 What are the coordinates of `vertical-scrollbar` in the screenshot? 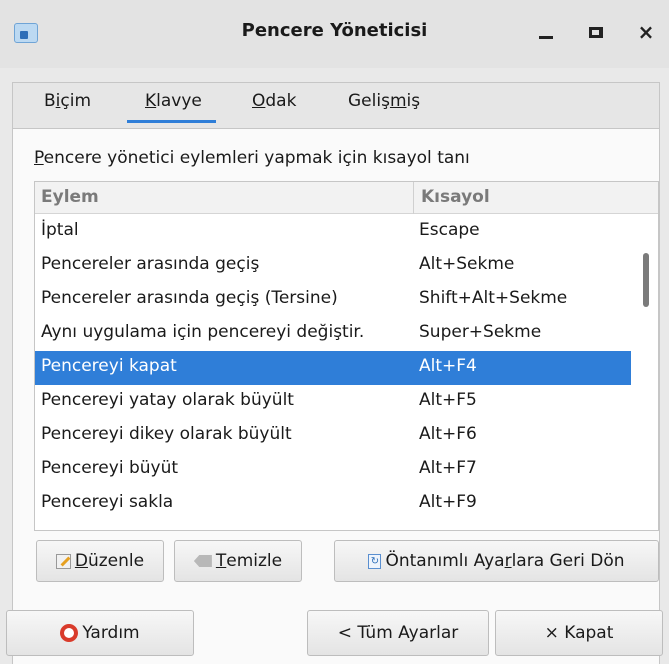 It's located at (646, 372).